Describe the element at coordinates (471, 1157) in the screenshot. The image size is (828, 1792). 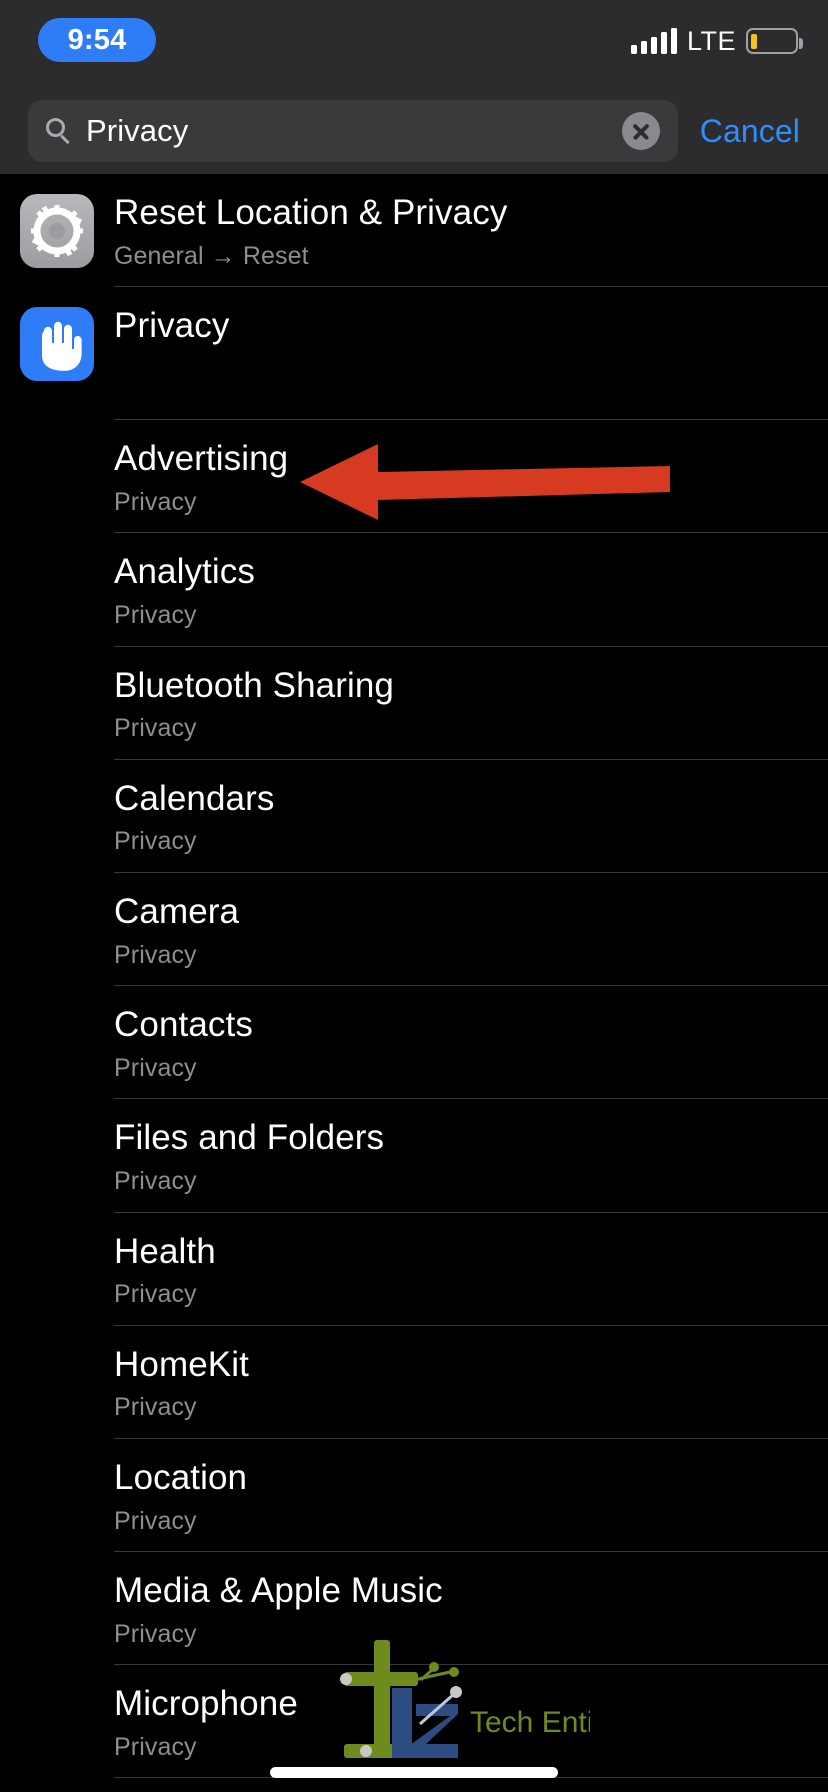
I see `result-body: Files and Folders Privacy` at that location.